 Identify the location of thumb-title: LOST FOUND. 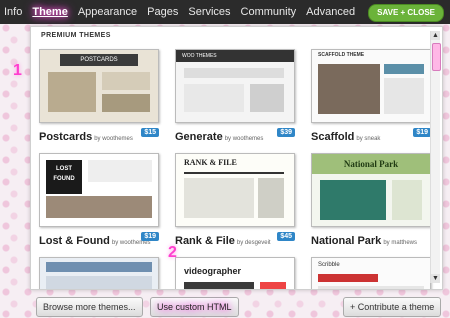
(64, 177).